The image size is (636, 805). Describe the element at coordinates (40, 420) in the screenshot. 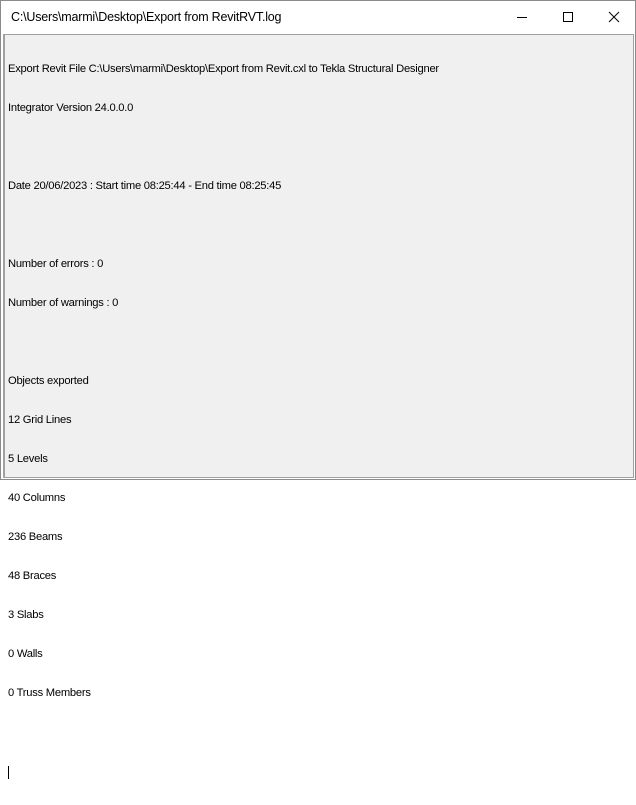

I see `object-line: 12 Grid Lines` at that location.